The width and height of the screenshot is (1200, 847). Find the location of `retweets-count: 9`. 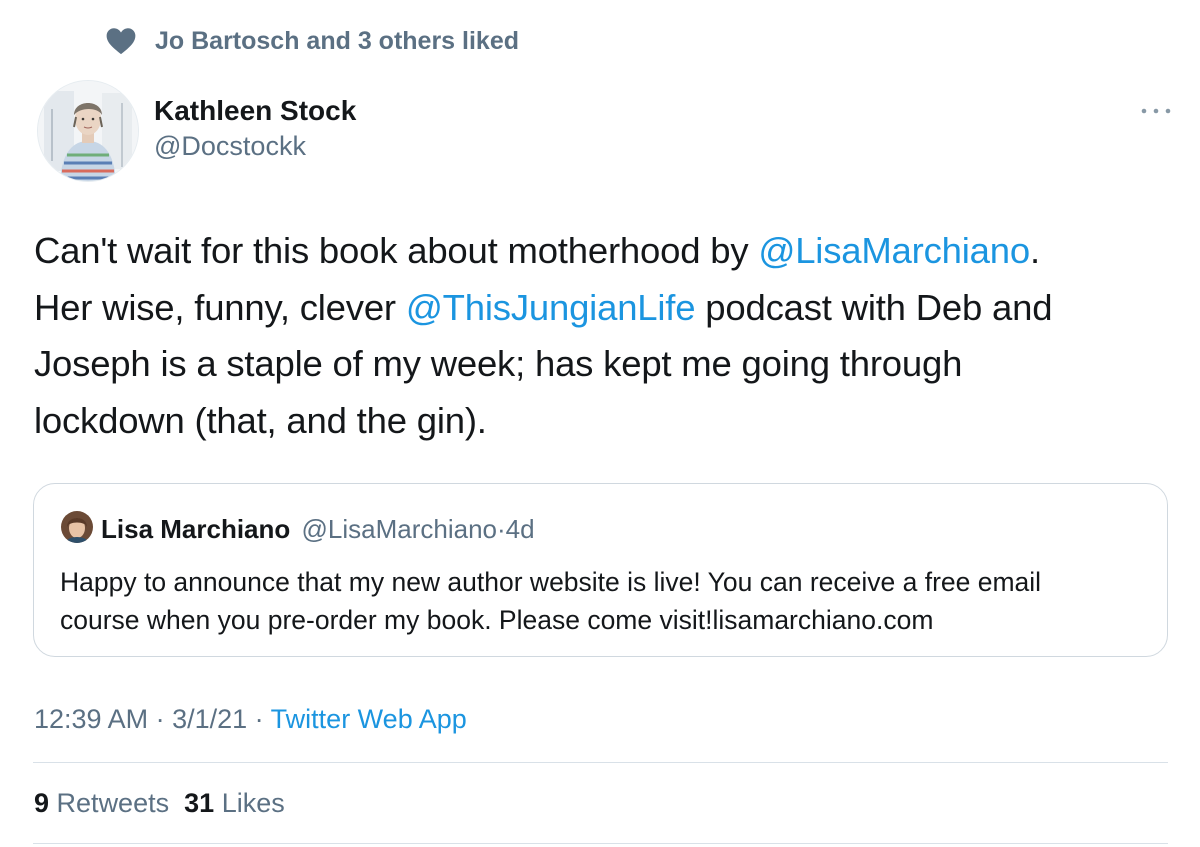

retweets-count: 9 is located at coordinates (42, 803).